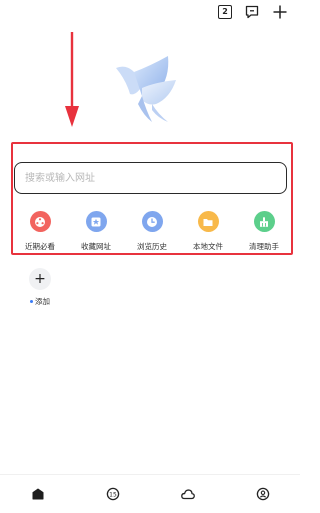 The height and width of the screenshot is (513, 320). I want to click on add-shortcut-label: 添加, so click(42, 301).